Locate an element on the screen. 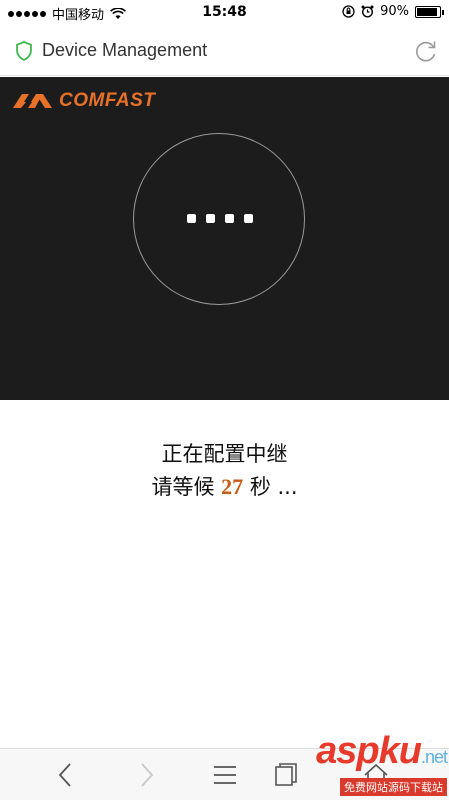 The image size is (449, 800). orientation-lock-icon is located at coordinates (348, 11).